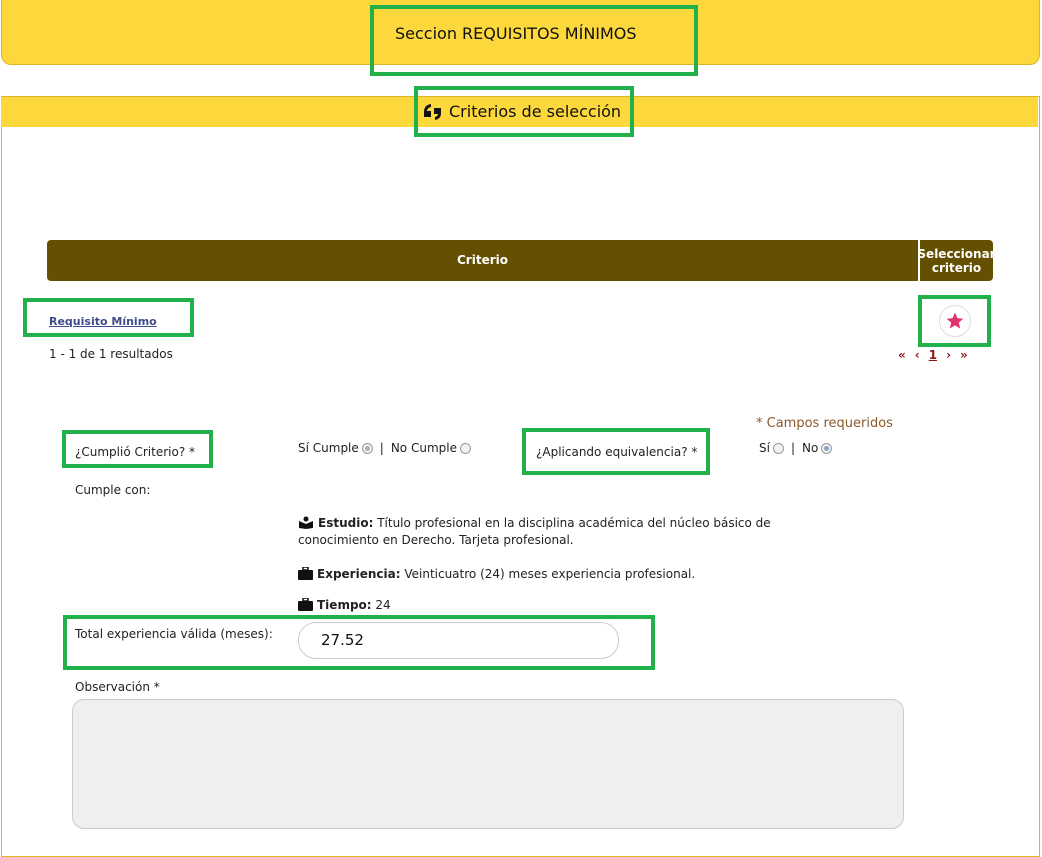  What do you see at coordinates (344, 605) in the screenshot?
I see `tiempo-label: Tiempo:` at bounding box center [344, 605].